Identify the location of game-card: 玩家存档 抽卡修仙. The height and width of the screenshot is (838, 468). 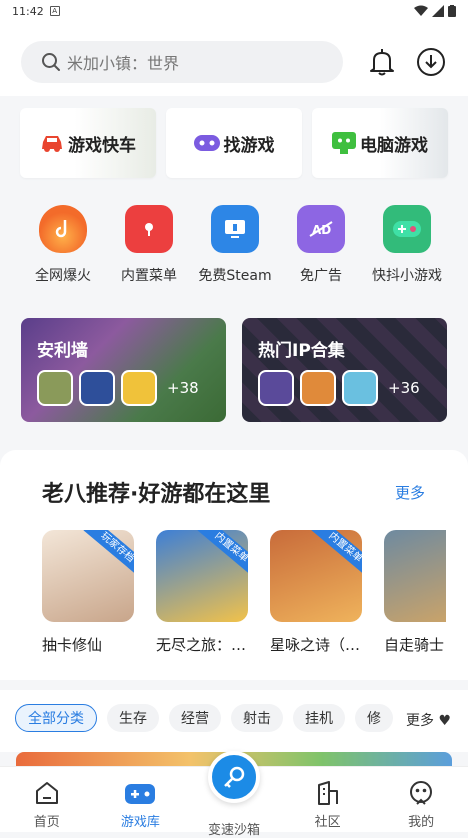
(88, 592).